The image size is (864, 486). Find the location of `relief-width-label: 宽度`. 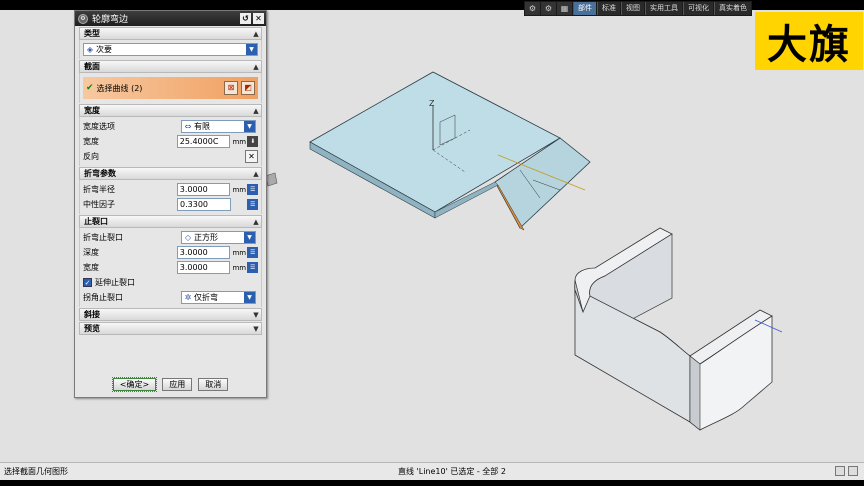

relief-width-label: 宽度 is located at coordinates (91, 267).